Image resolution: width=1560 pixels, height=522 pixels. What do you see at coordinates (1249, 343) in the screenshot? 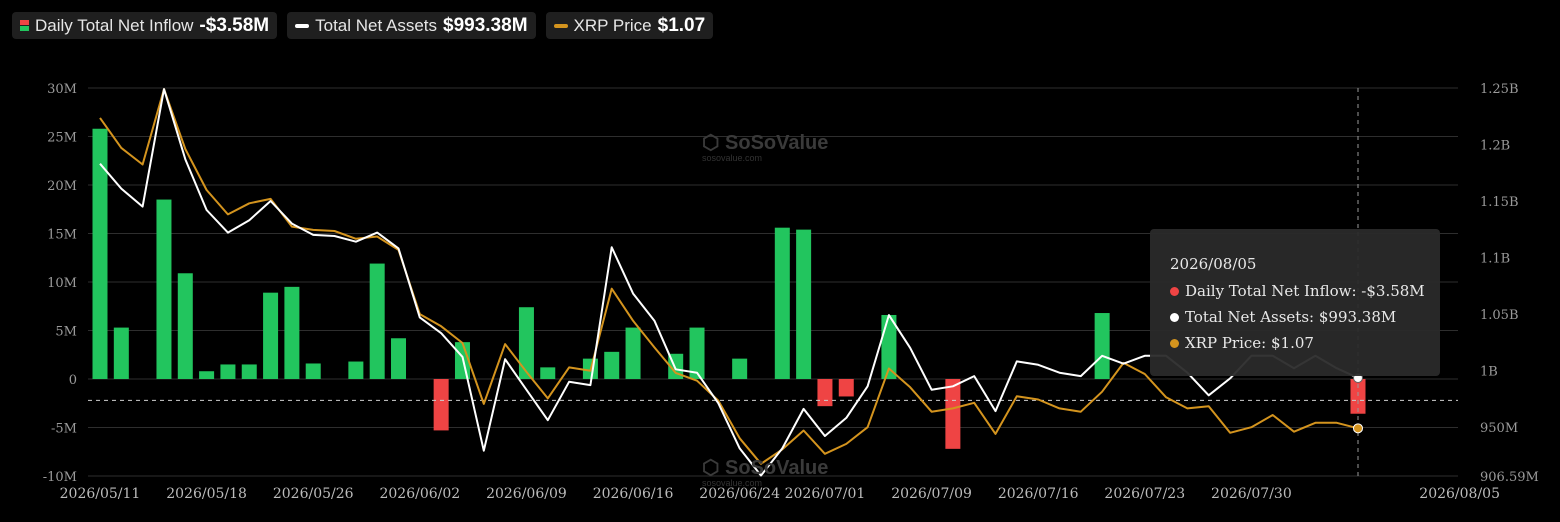
I see `tooltip-price-text: XRP Price: $1.07` at bounding box center [1249, 343].